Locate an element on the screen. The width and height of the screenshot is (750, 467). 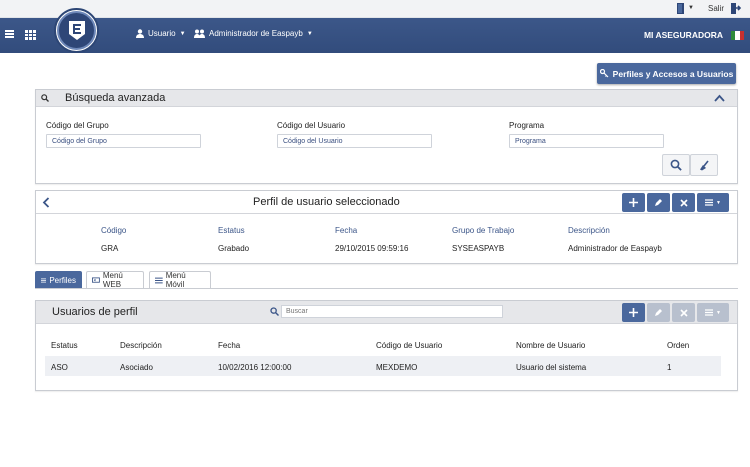
edit-button is located at coordinates (658, 202).